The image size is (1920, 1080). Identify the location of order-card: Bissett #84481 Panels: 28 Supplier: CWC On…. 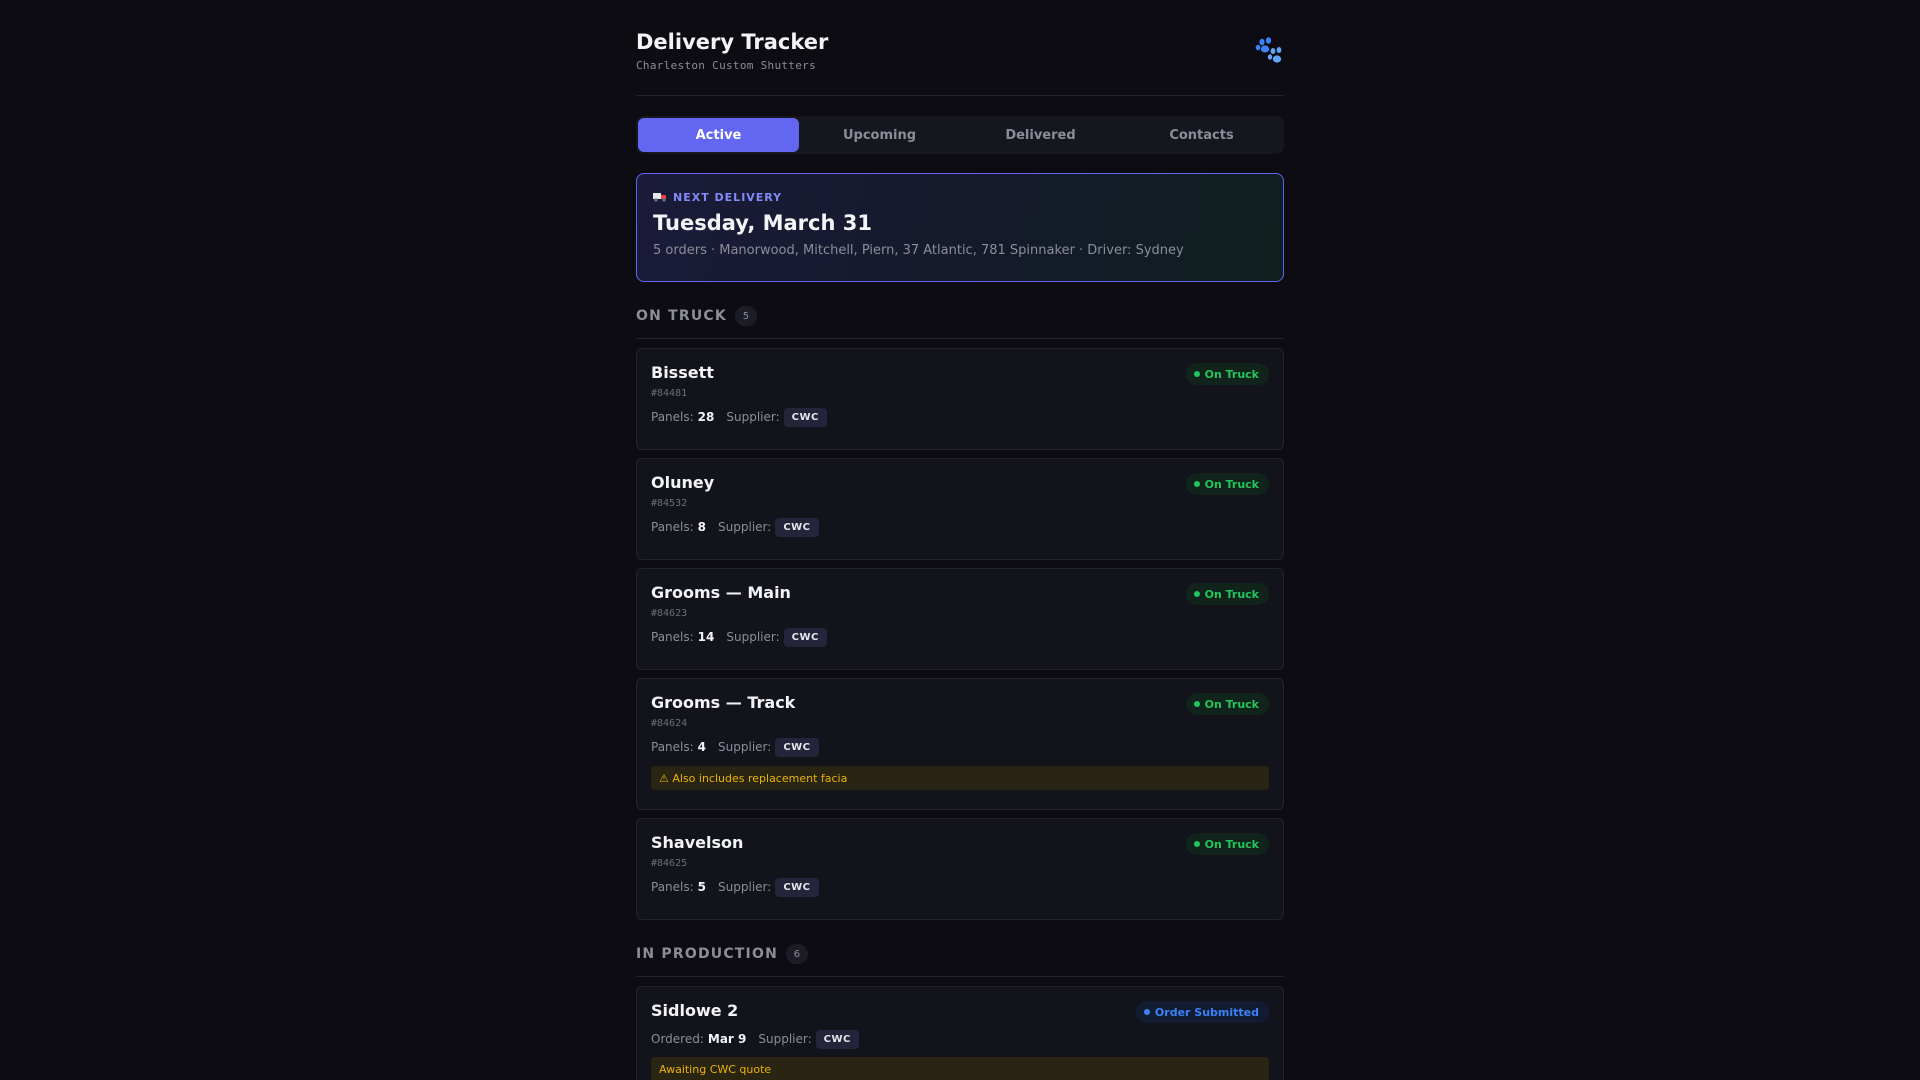
(960, 399).